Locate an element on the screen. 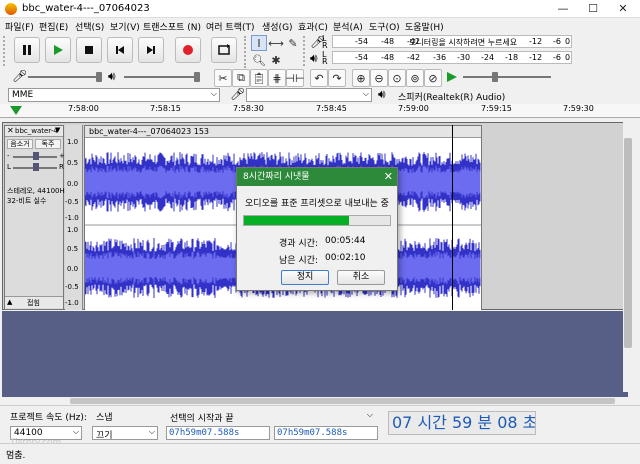 The height and width of the screenshot is (464, 640). play-button is located at coordinates (58, 50).